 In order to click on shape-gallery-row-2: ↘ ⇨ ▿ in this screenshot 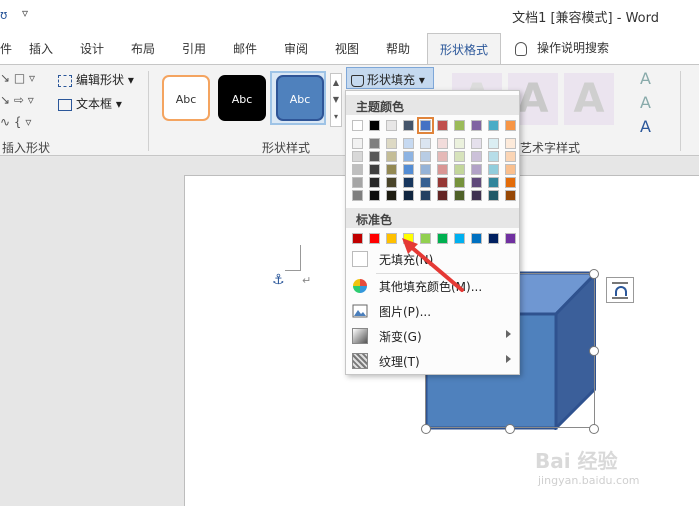, I will do `click(17, 100)`.